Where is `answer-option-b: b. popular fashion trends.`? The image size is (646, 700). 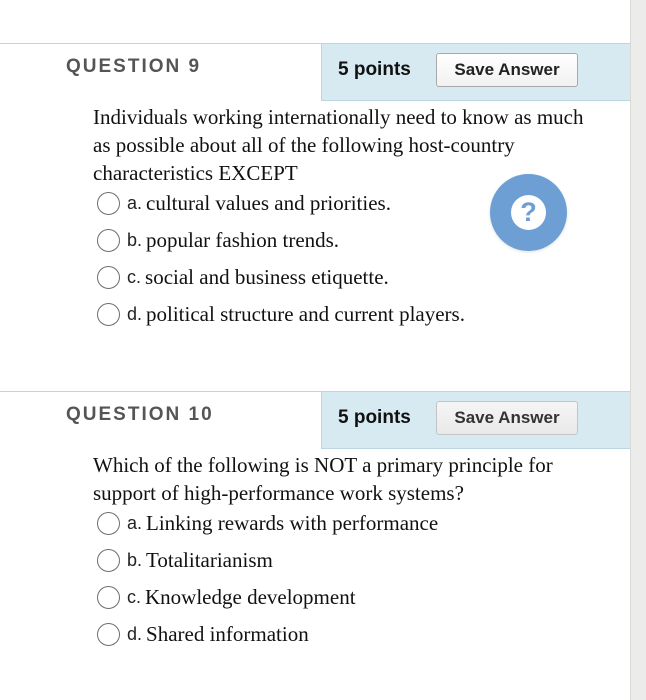 answer-option-b: b. popular fashion trends. is located at coordinates (218, 240).